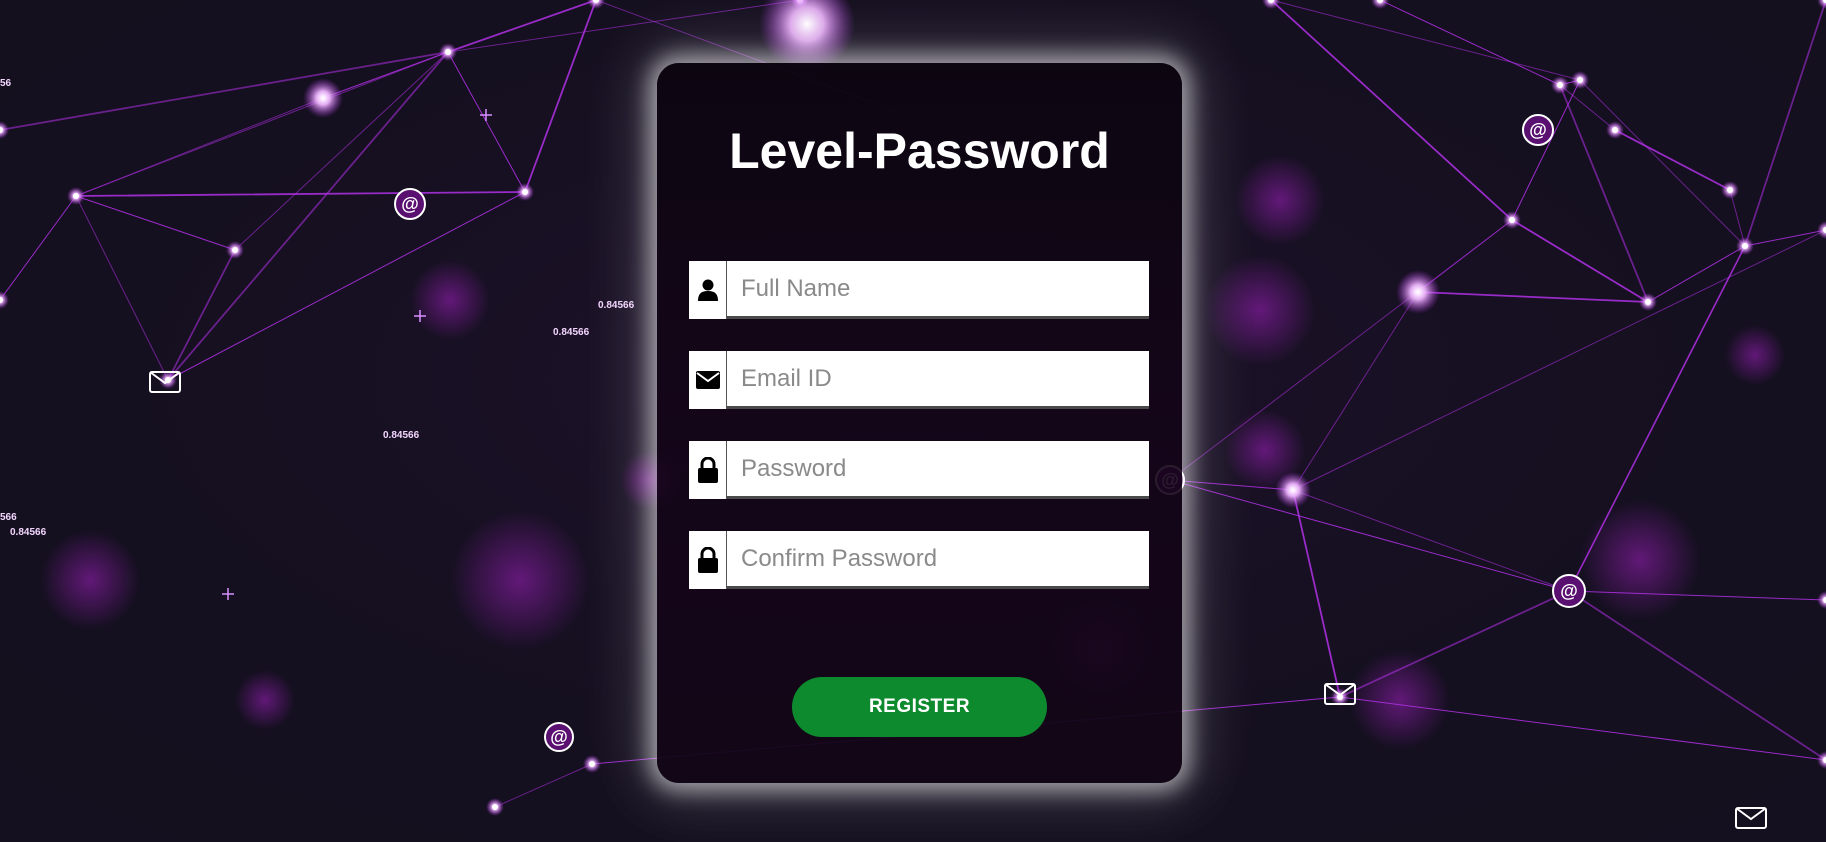  What do you see at coordinates (938, 470) in the screenshot?
I see `password-input` at bounding box center [938, 470].